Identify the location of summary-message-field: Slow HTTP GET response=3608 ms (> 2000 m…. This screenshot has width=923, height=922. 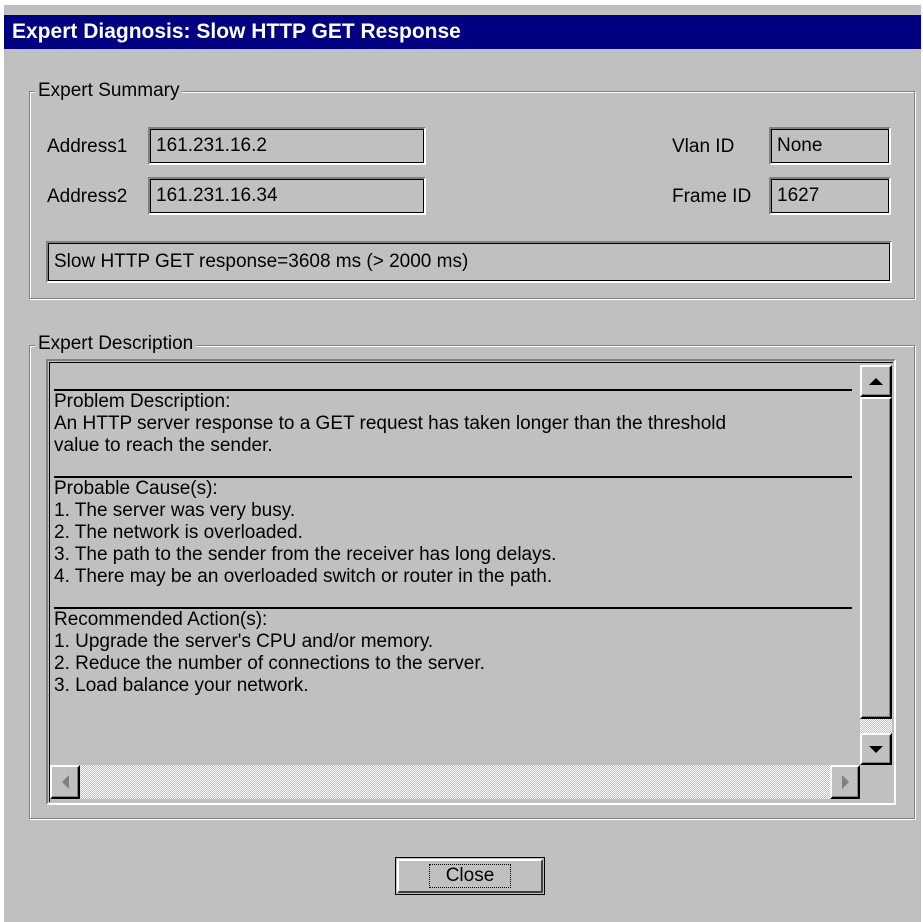
(469, 262).